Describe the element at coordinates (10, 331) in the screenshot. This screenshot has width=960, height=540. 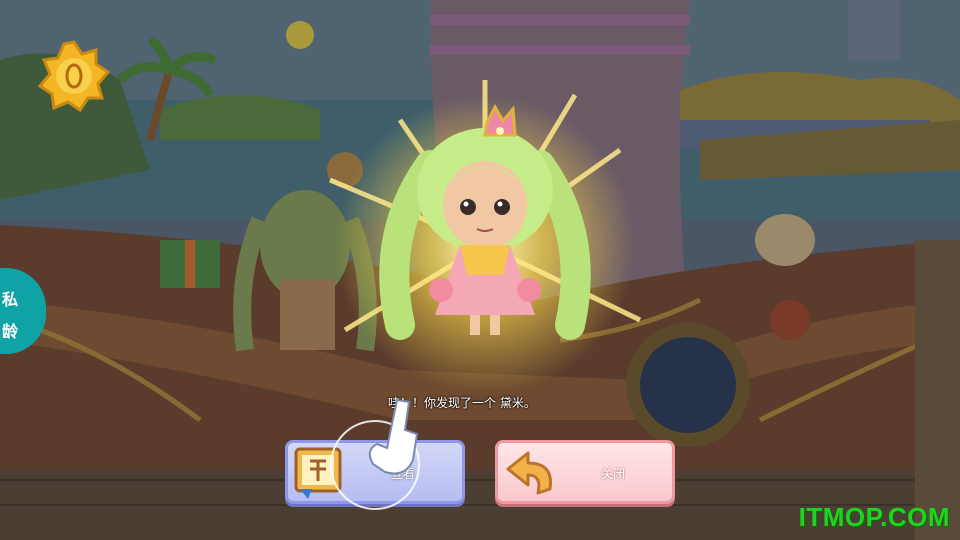
I see `side-tab-char-2: 龄` at that location.